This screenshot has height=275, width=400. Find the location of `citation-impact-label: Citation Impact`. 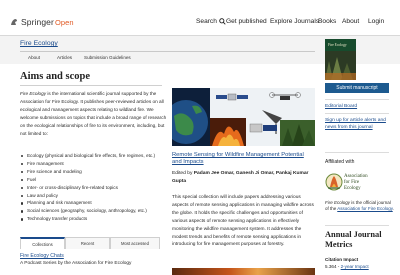

citation-impact-label: Citation Impact is located at coordinates (342, 259).